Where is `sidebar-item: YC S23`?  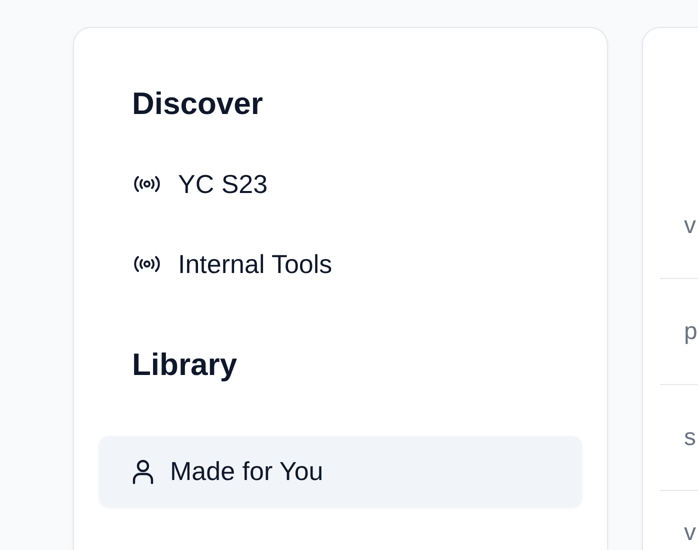 sidebar-item: YC S23 is located at coordinates (340, 184).